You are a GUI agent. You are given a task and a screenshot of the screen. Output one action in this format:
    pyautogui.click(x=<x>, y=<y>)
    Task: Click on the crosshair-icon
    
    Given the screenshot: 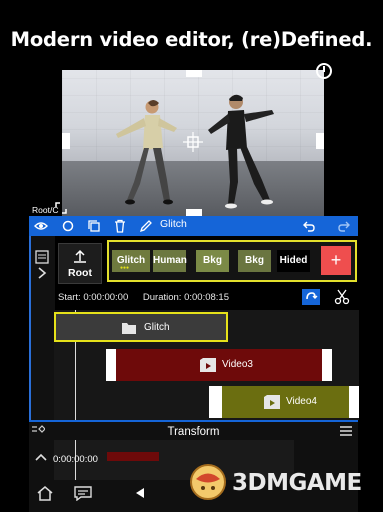 What is the action you would take?
    pyautogui.click(x=193, y=142)
    